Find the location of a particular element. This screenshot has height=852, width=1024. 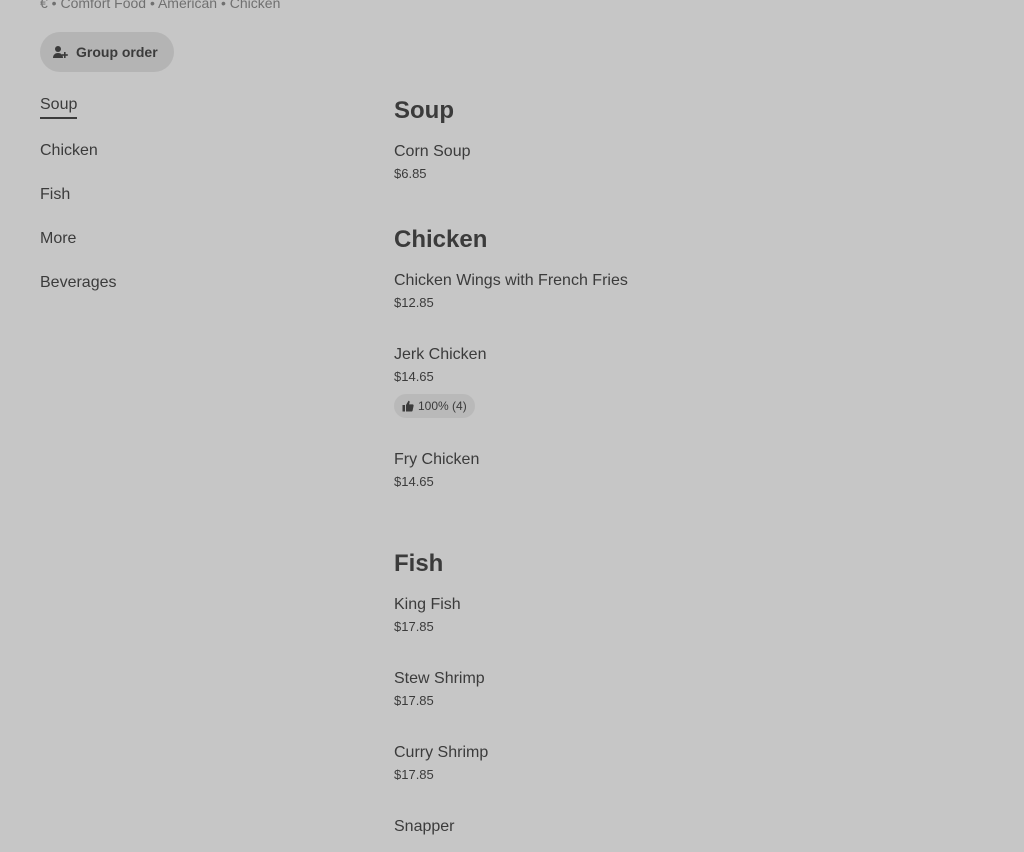

menu-item: Curry Shrimp $17.85 is located at coordinates (684, 748).